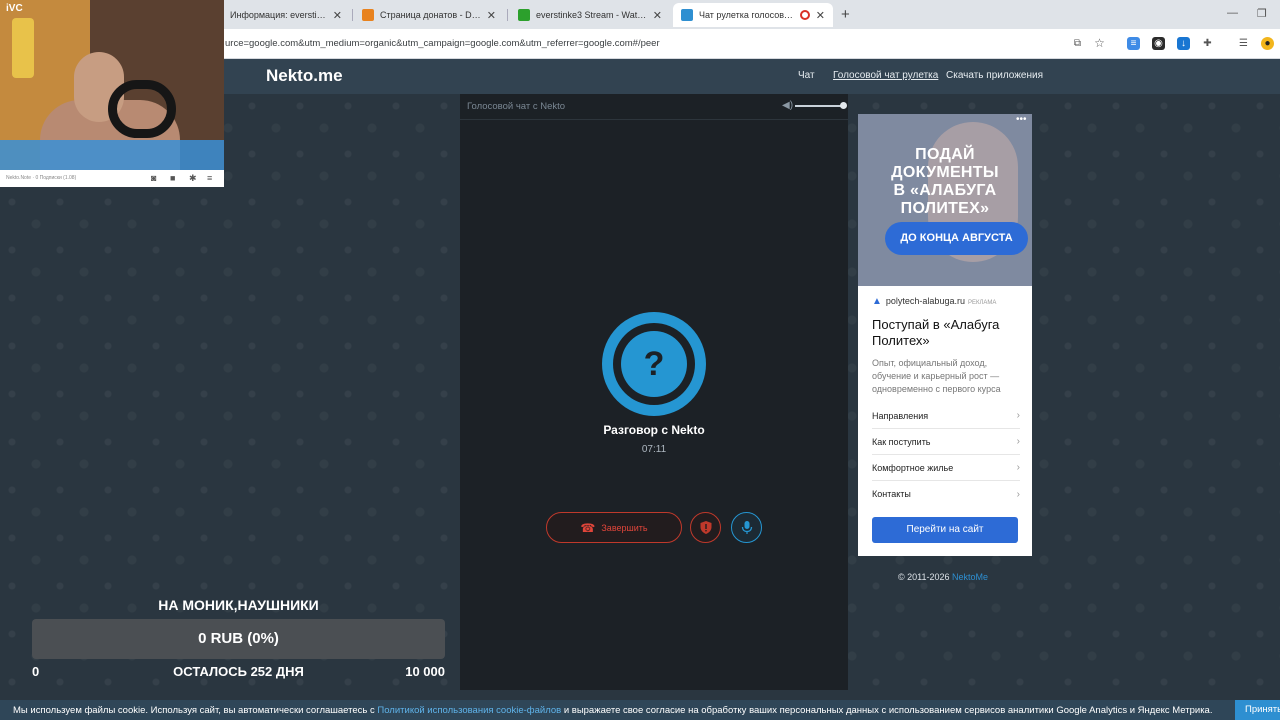 Image resolution: width=1280 pixels, height=720 pixels. I want to click on browser-tab: Страница донатов - Donation ✕, so click(429, 15).